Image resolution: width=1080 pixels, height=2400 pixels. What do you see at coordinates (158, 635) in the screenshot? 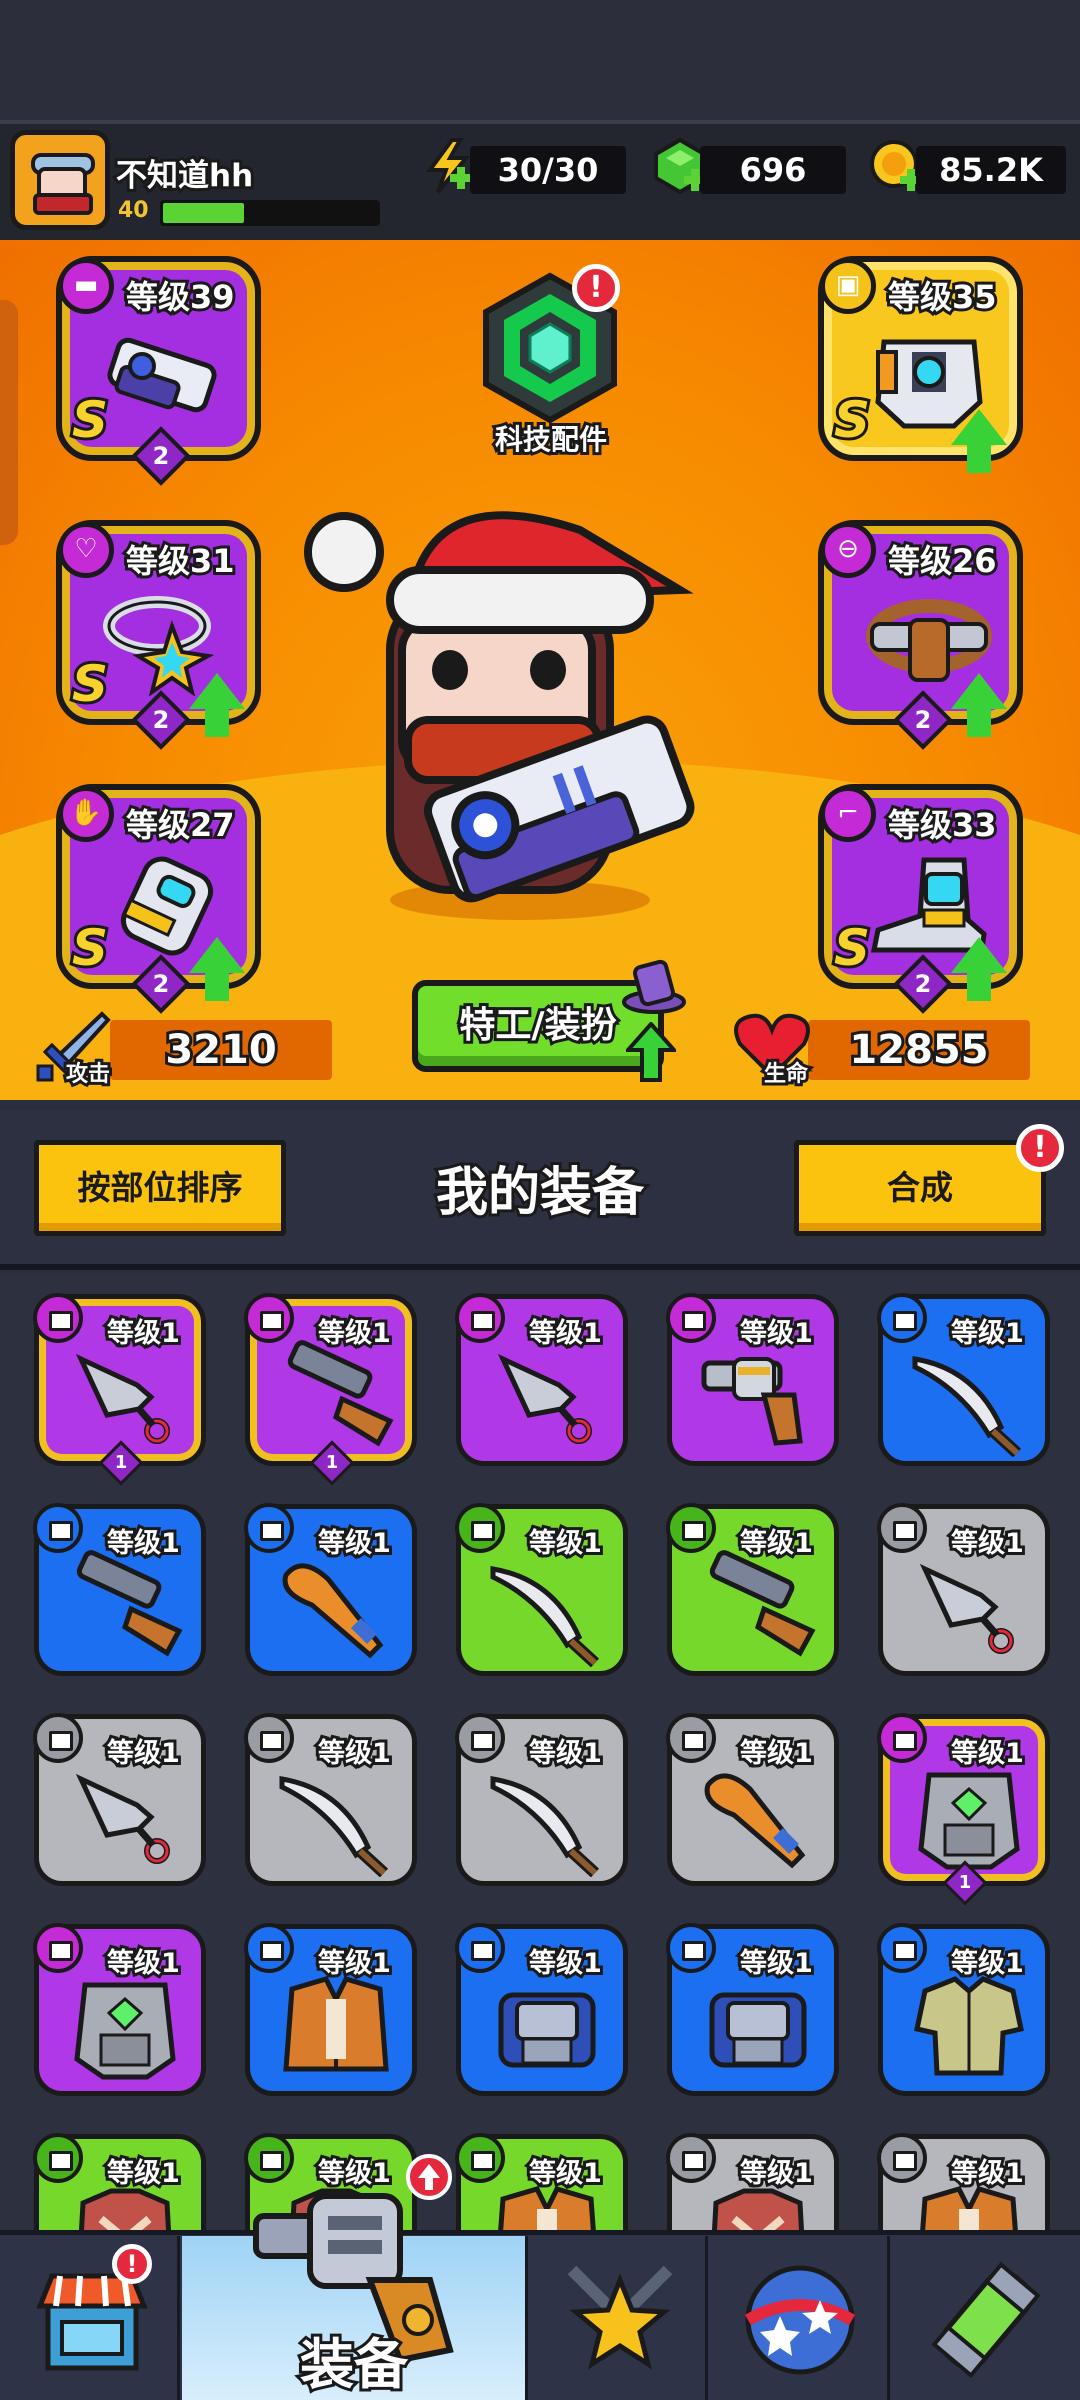
I see `slot-necklace: ♡ 等级31 S 2` at bounding box center [158, 635].